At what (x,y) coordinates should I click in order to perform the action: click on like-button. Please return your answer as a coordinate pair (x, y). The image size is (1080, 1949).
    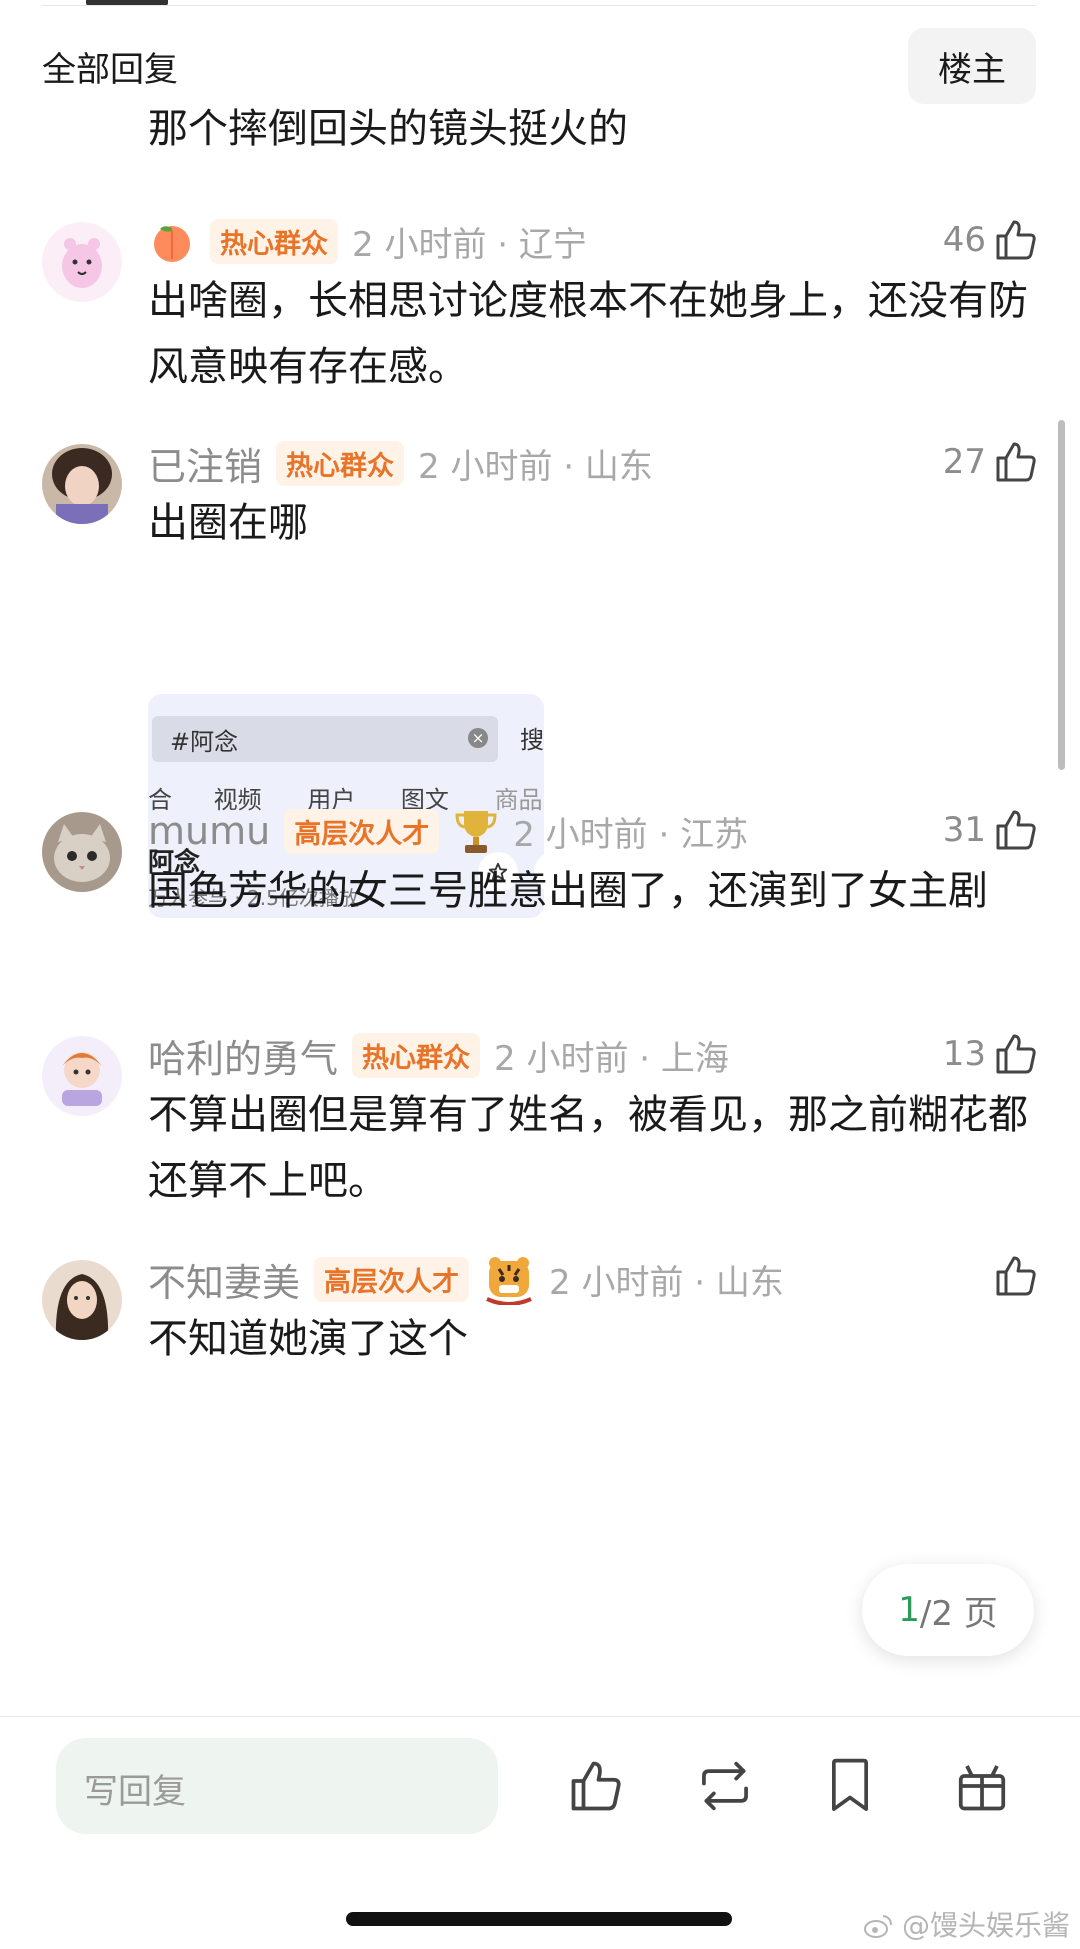
    Looking at the image, I should click on (1016, 1276).